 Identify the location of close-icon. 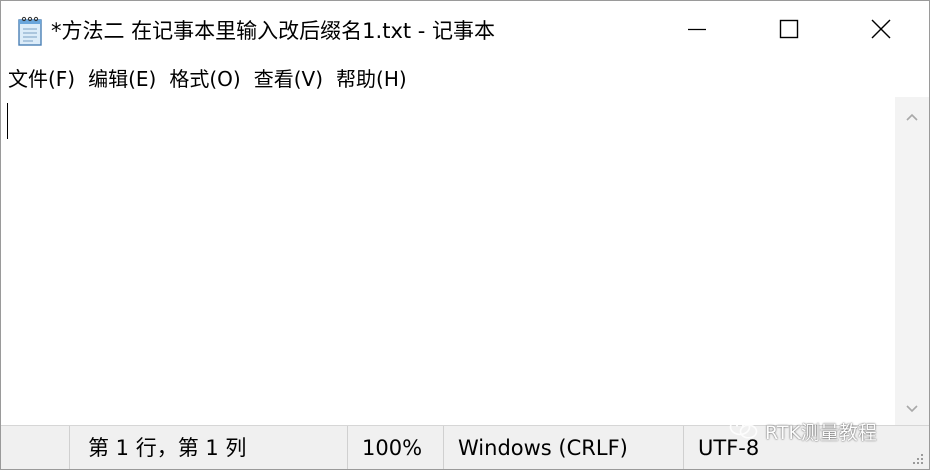
(881, 31).